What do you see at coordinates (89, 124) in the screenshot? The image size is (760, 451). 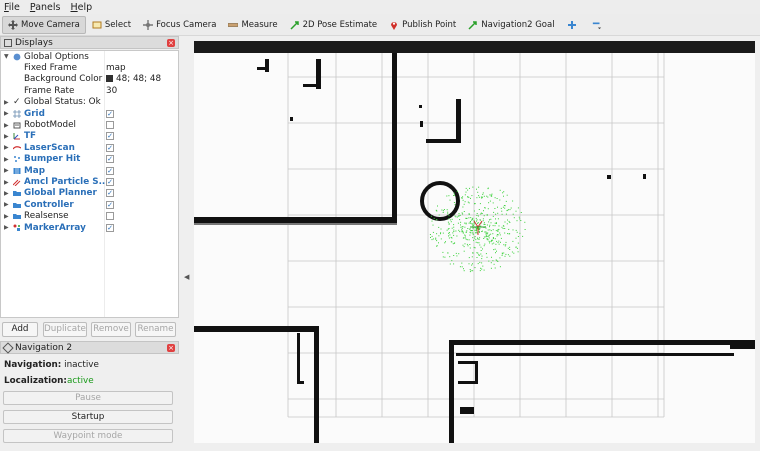 I see `tree-row-robotmodel: ▶ RobotModel` at bounding box center [89, 124].